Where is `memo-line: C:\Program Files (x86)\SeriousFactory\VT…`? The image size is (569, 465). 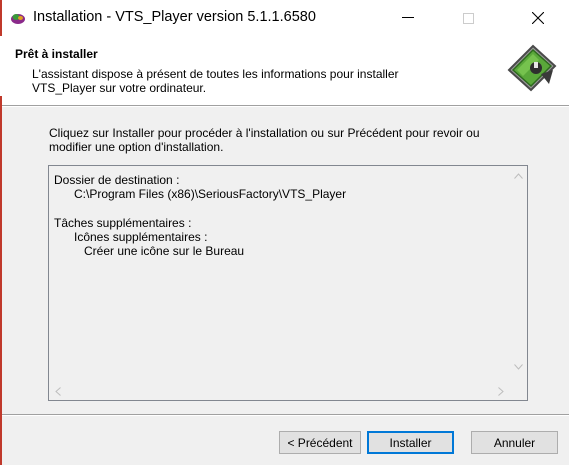 memo-line: C:\Program Files (x86)\SeriousFactory\VT… is located at coordinates (200, 194).